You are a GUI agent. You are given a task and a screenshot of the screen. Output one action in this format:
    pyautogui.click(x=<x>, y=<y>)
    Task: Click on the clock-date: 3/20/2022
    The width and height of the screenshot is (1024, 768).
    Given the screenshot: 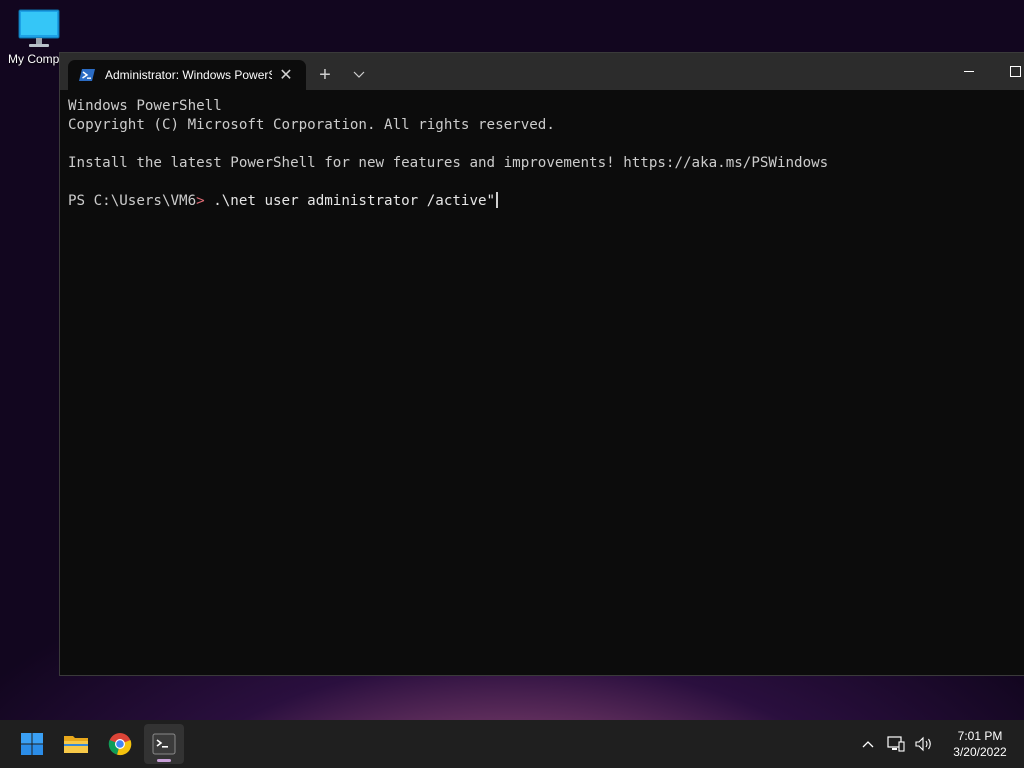 What is the action you would take?
    pyautogui.click(x=980, y=752)
    